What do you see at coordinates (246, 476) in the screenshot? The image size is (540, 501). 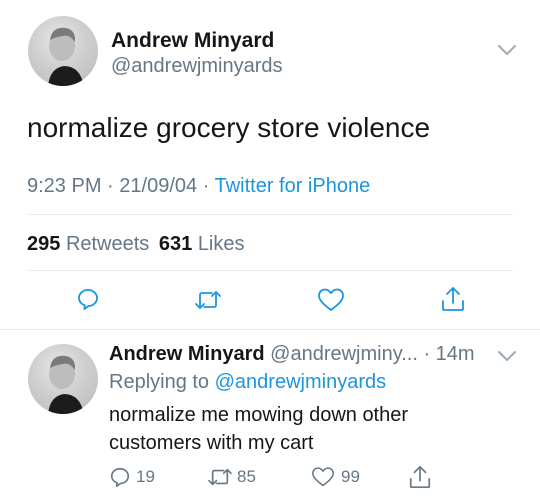 I see `retweet-count: 85` at bounding box center [246, 476].